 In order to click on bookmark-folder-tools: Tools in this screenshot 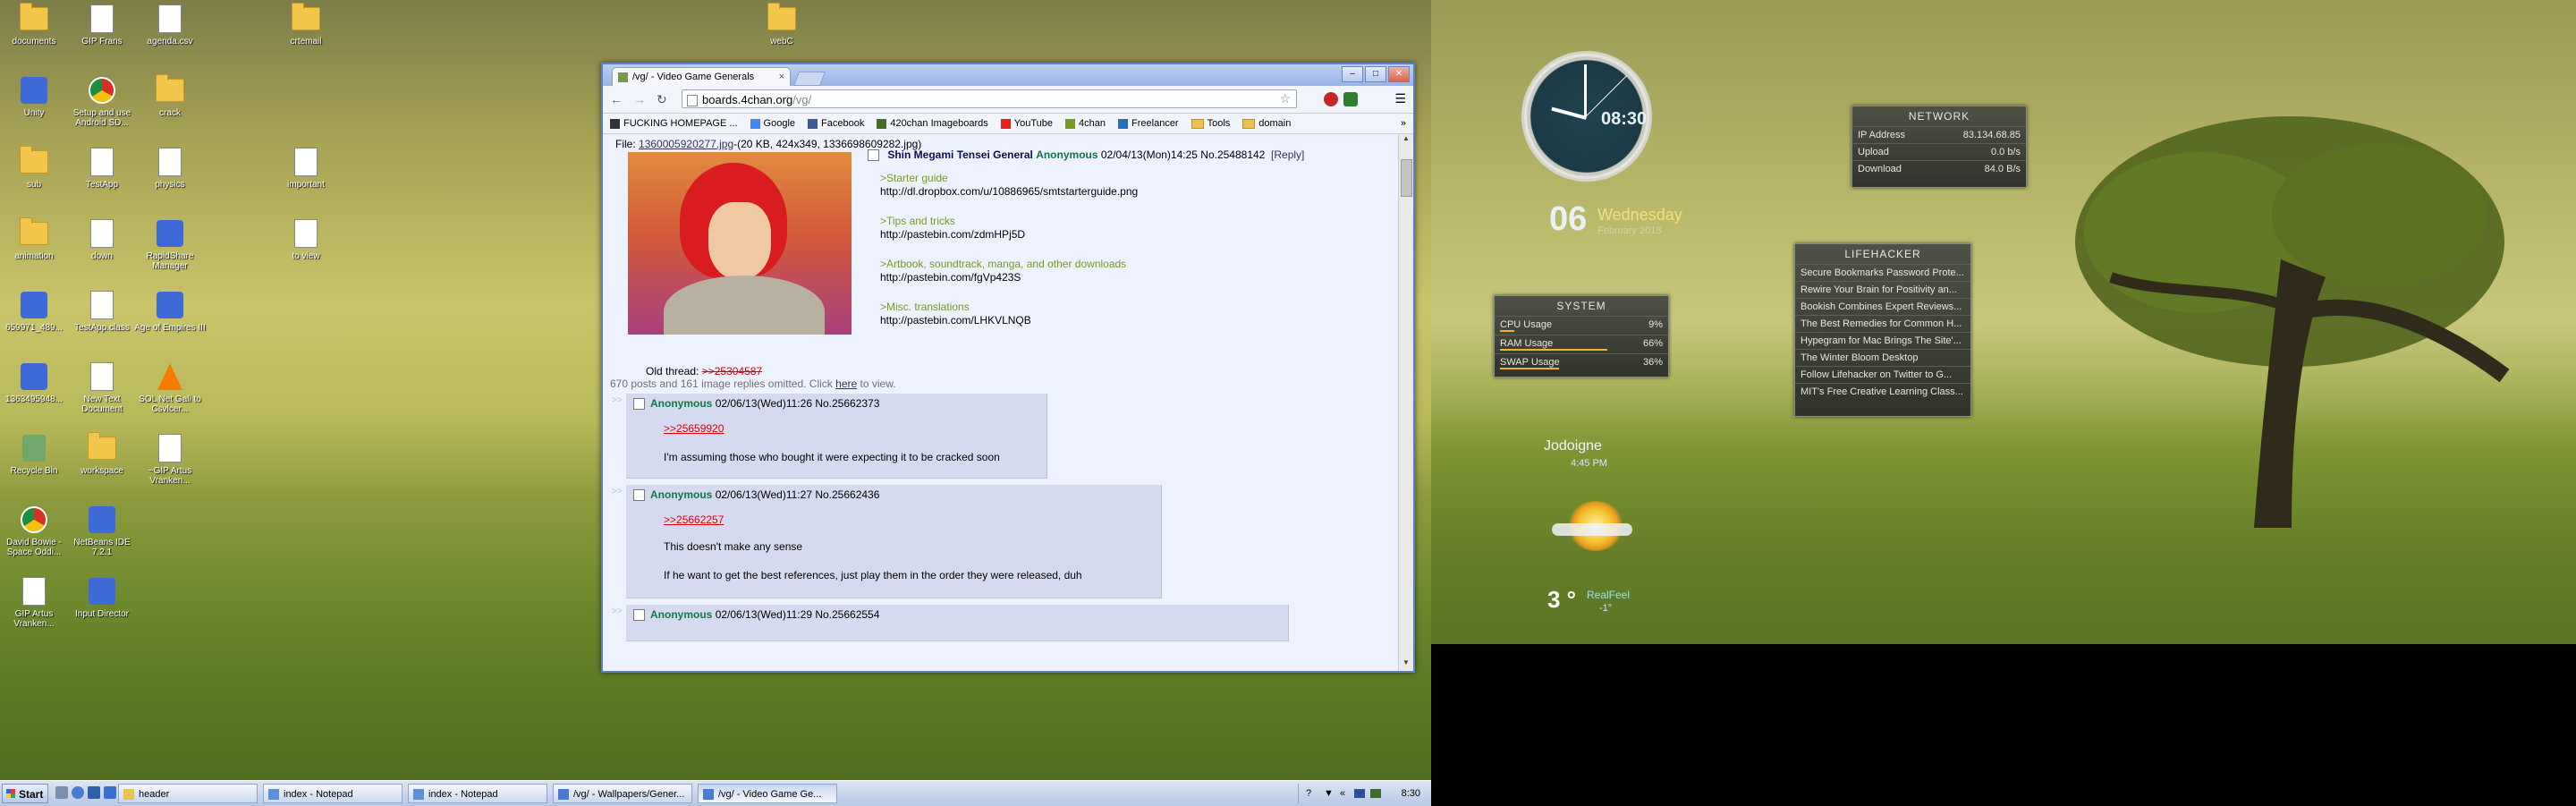, I will do `click(1210, 123)`.